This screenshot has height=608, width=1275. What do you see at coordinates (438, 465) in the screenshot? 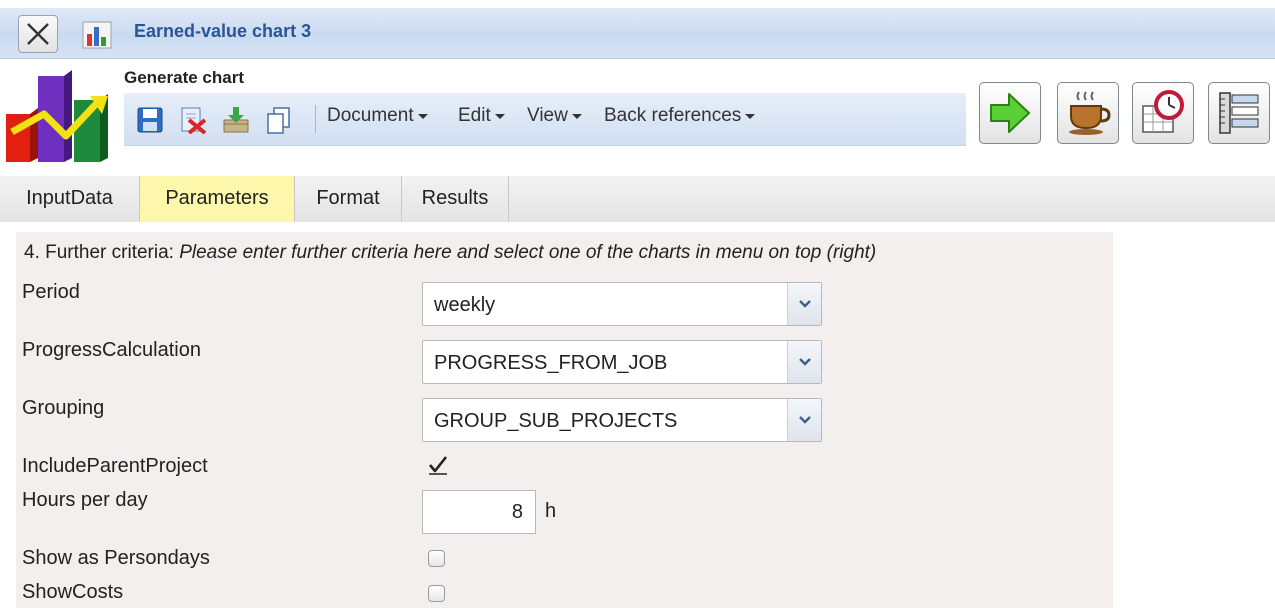
I see `include-parent-checkbox` at bounding box center [438, 465].